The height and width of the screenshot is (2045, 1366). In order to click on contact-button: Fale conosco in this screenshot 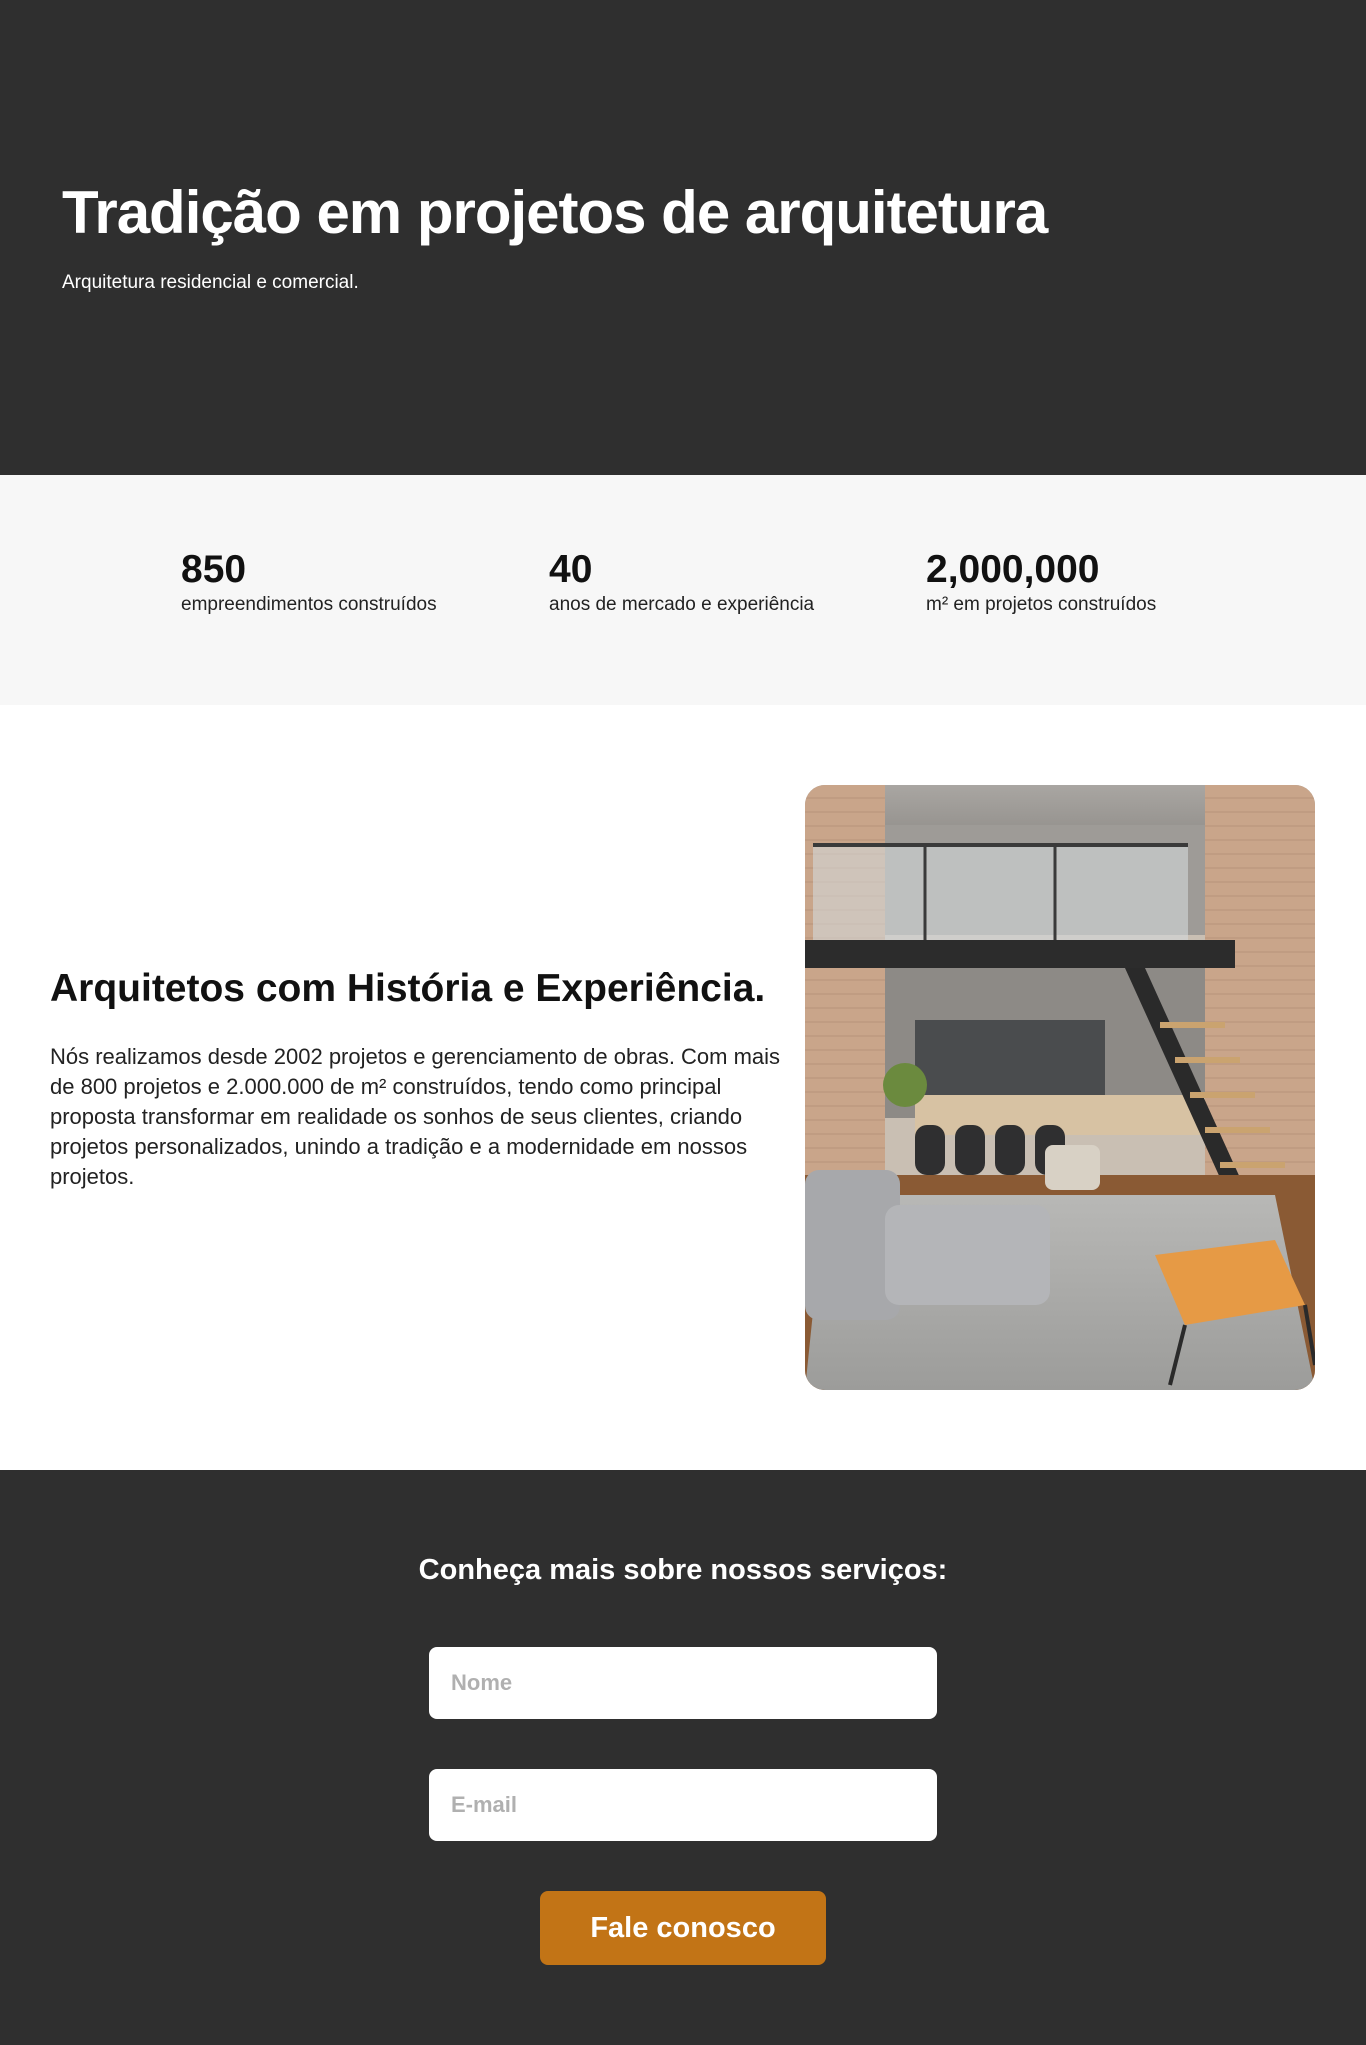, I will do `click(683, 1928)`.